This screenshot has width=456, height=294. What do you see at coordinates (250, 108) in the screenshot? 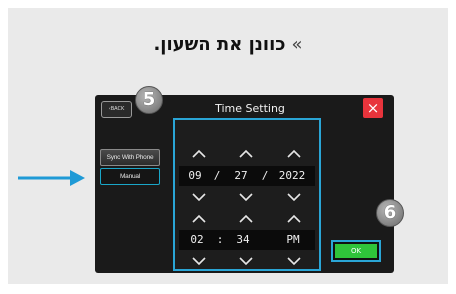
I see `screen-title: Time Setting` at bounding box center [250, 108].